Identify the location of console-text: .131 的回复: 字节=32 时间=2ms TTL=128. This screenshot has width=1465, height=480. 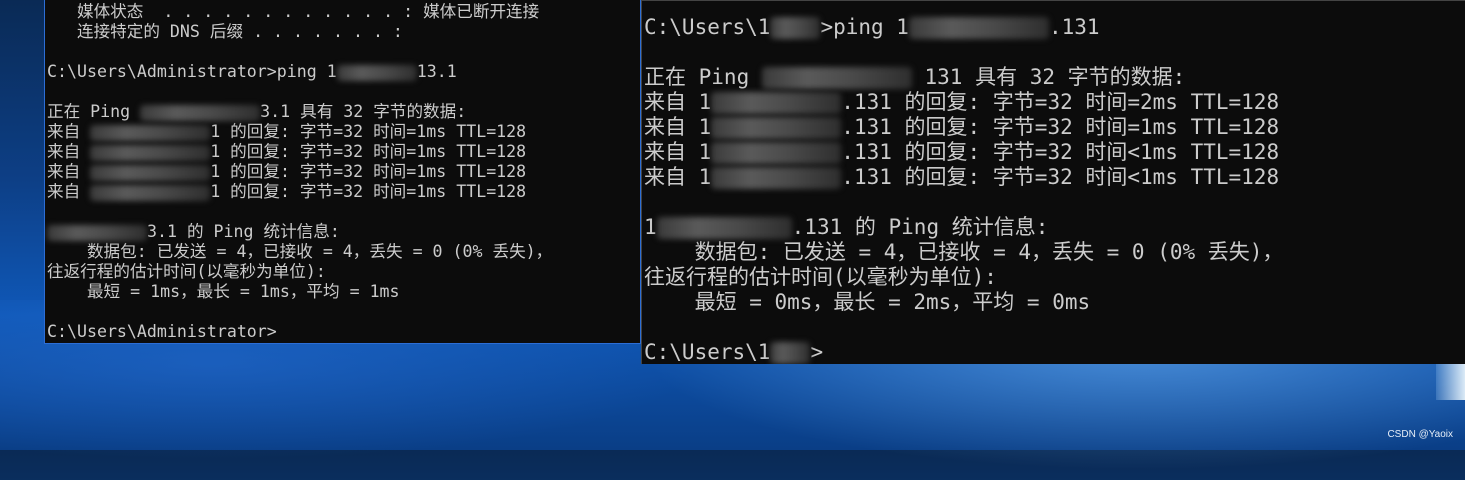
(1060, 102).